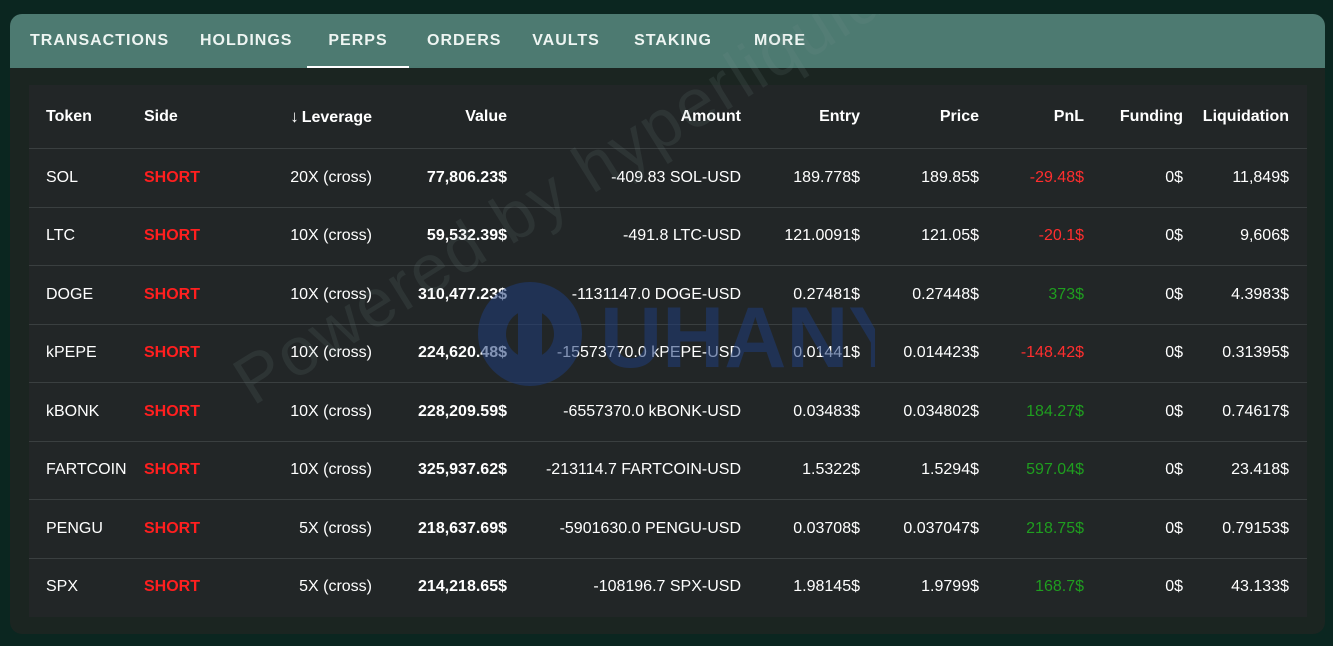 This screenshot has height=646, width=1333. I want to click on entry-cell: 0.27481$, so click(800, 295).